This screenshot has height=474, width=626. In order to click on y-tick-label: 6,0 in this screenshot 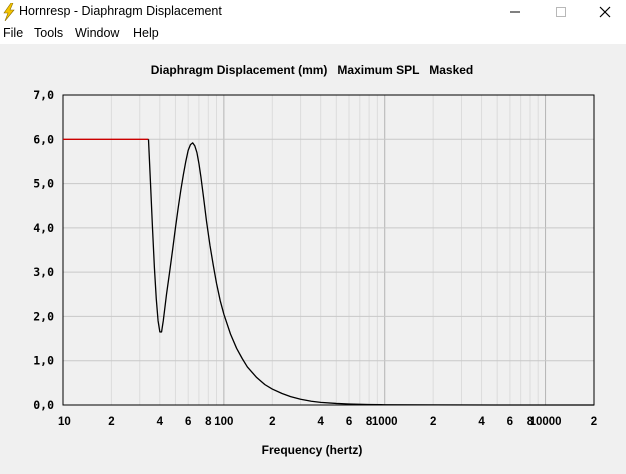, I will do `click(43, 139)`.